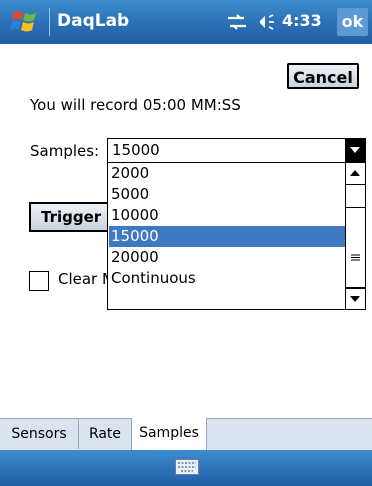 The image size is (372, 486). I want to click on dropdown-scrollbar, so click(355, 236).